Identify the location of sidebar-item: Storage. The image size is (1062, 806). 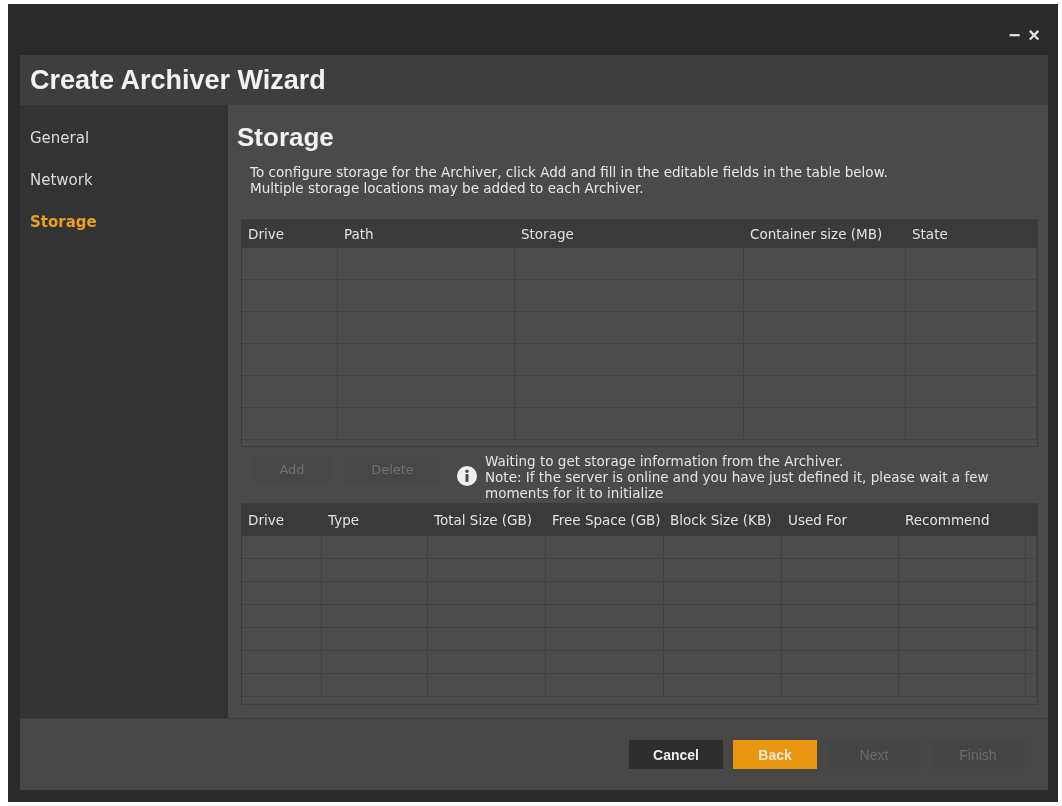
(58, 222).